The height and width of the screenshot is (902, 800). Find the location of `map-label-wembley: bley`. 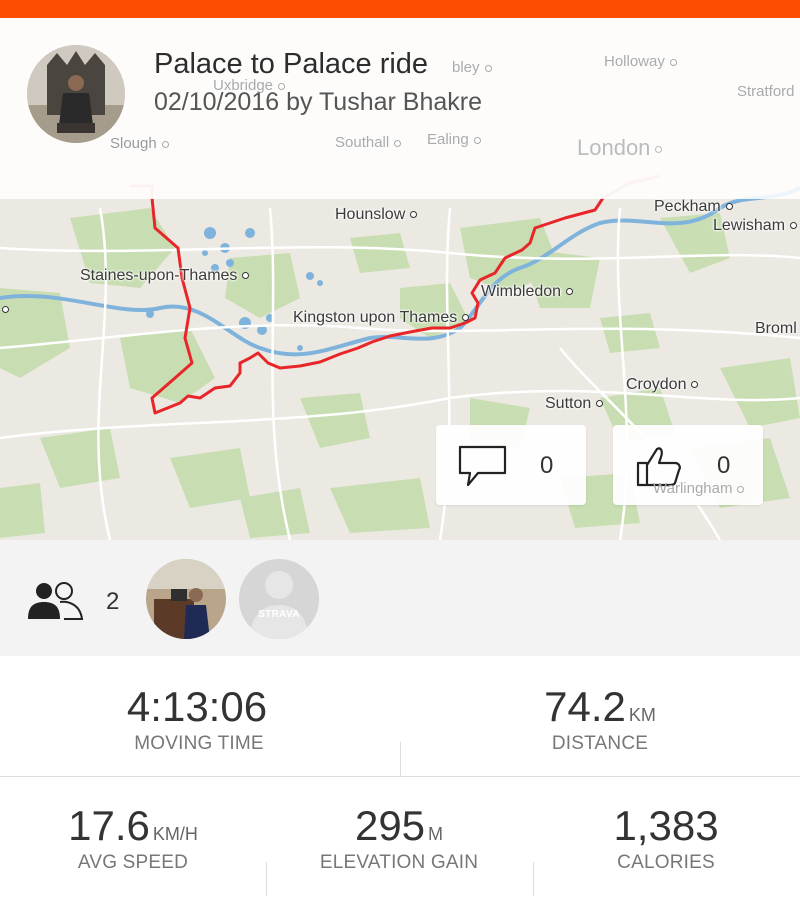

map-label-wembley: bley is located at coordinates (472, 67).